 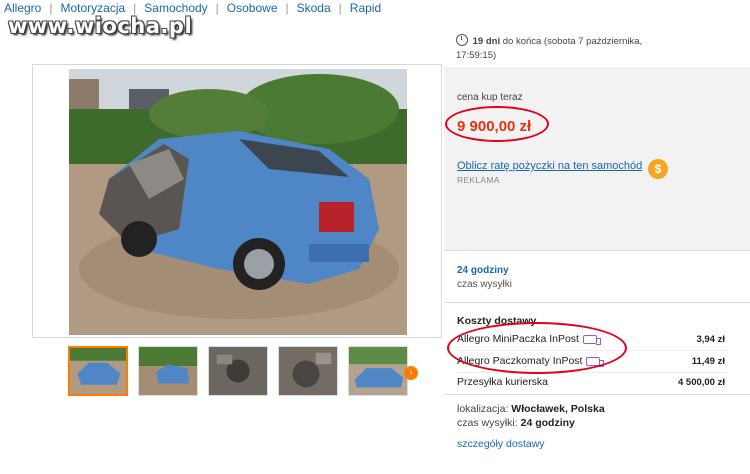 I want to click on shipping-time: 24 godziny, so click(x=483, y=270).